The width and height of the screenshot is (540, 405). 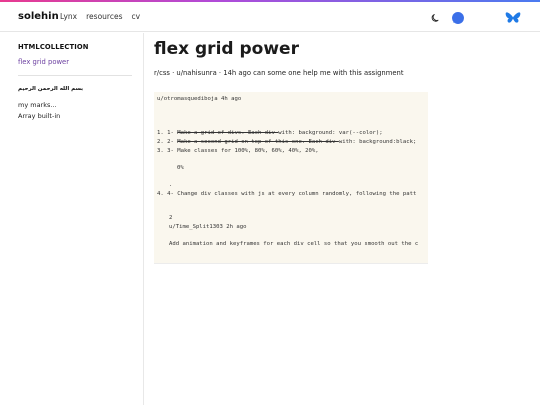 I want to click on nav-link-lynx: Lynx, so click(x=68, y=16).